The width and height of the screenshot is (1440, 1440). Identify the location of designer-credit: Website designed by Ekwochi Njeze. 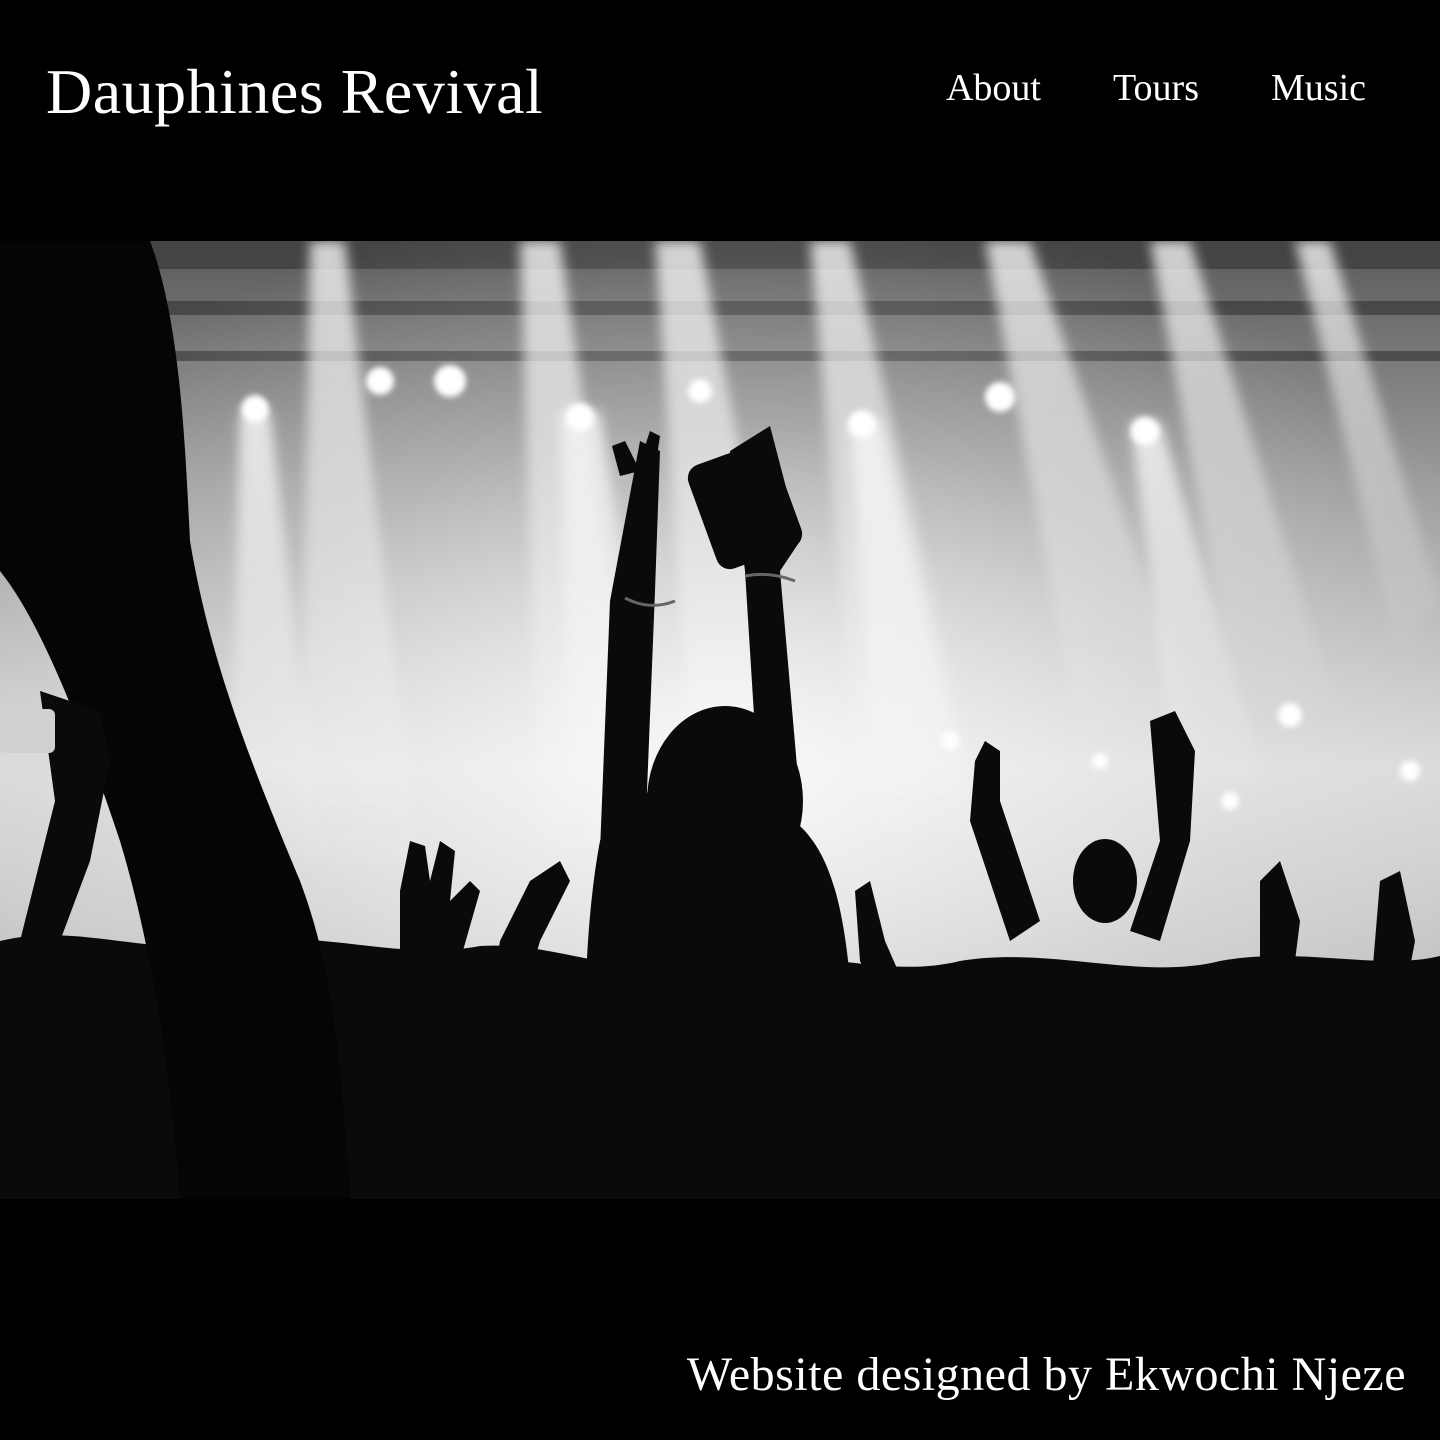
(1046, 1374).